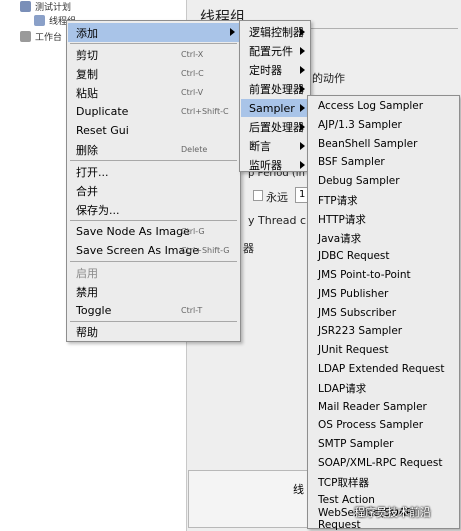  What do you see at coordinates (87, 33) in the screenshot?
I see `menu-item-label: 添加` at bounding box center [87, 33].